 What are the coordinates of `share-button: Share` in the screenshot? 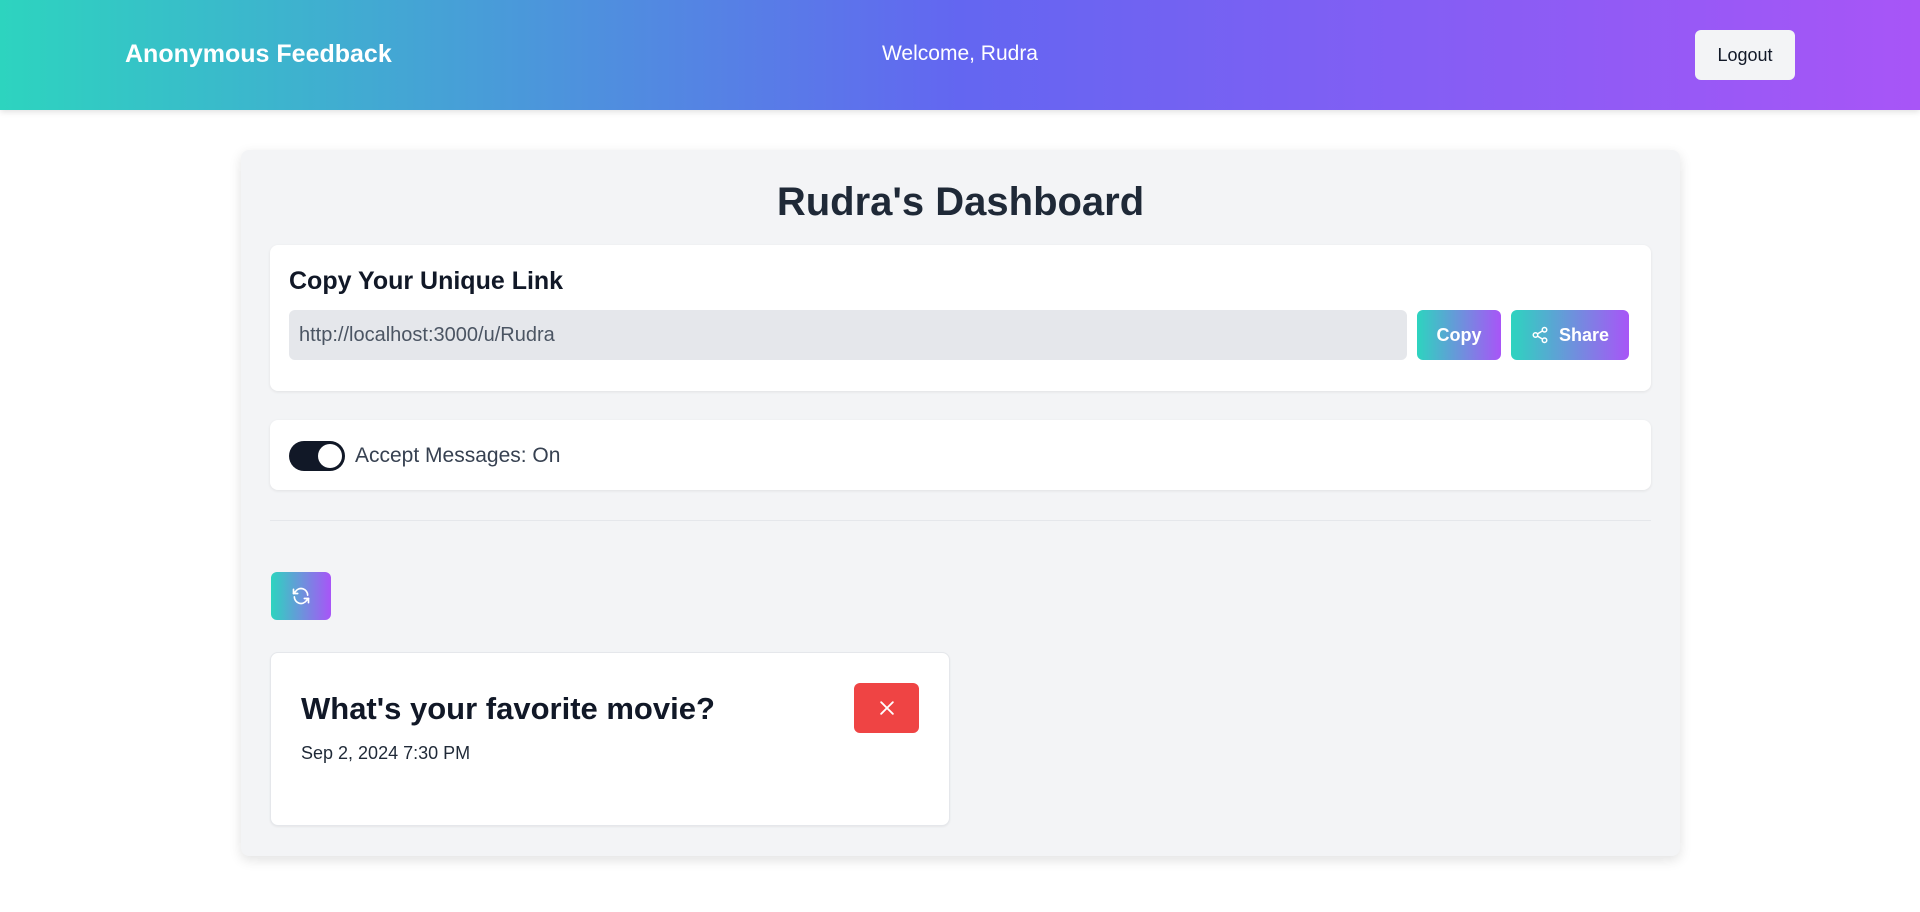 It's located at (1570, 335).